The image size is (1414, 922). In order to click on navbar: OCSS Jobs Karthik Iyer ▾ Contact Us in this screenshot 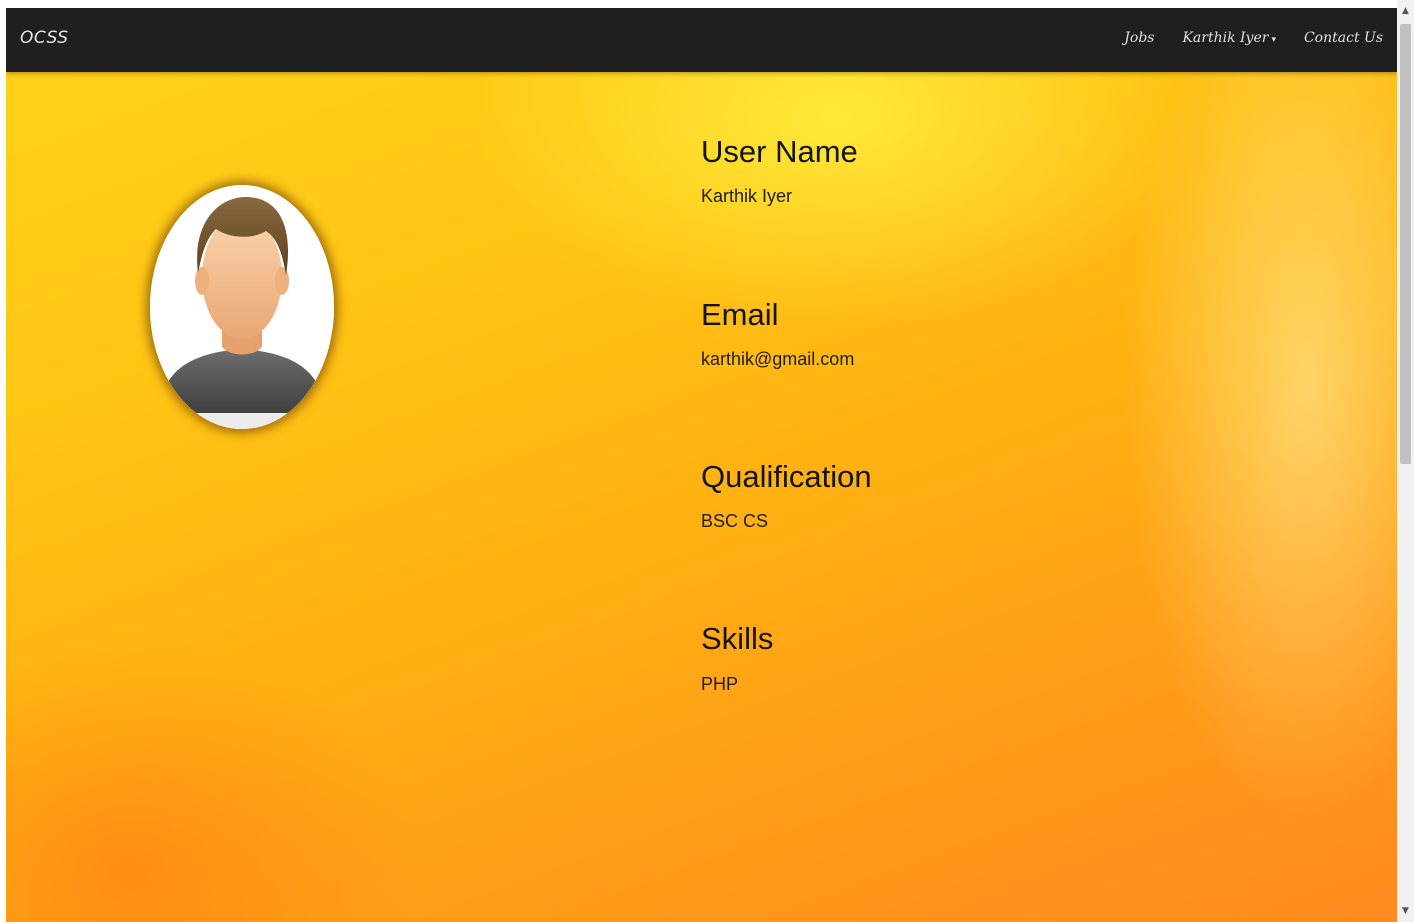, I will do `click(701, 40)`.